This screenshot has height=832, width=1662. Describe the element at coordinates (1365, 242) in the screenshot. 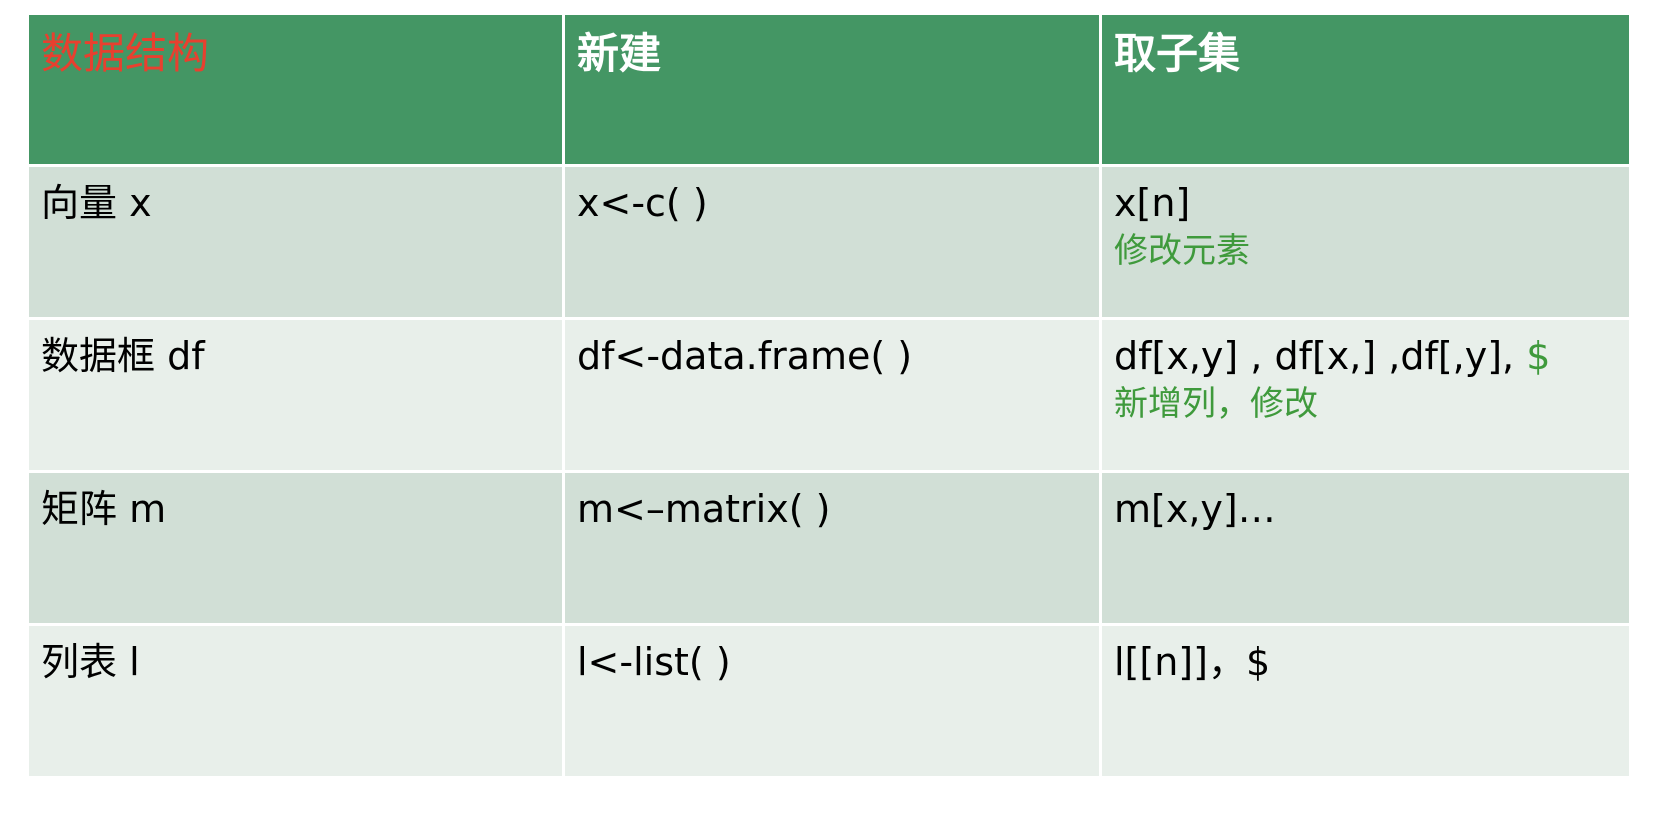

I see `cell-subset: x[n] 修改元素` at that location.